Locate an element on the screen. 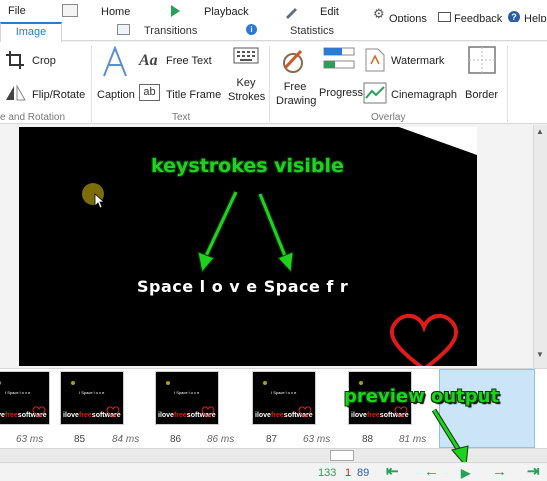 The width and height of the screenshot is (547, 481). title-frame-button: Title Frame is located at coordinates (193, 95).